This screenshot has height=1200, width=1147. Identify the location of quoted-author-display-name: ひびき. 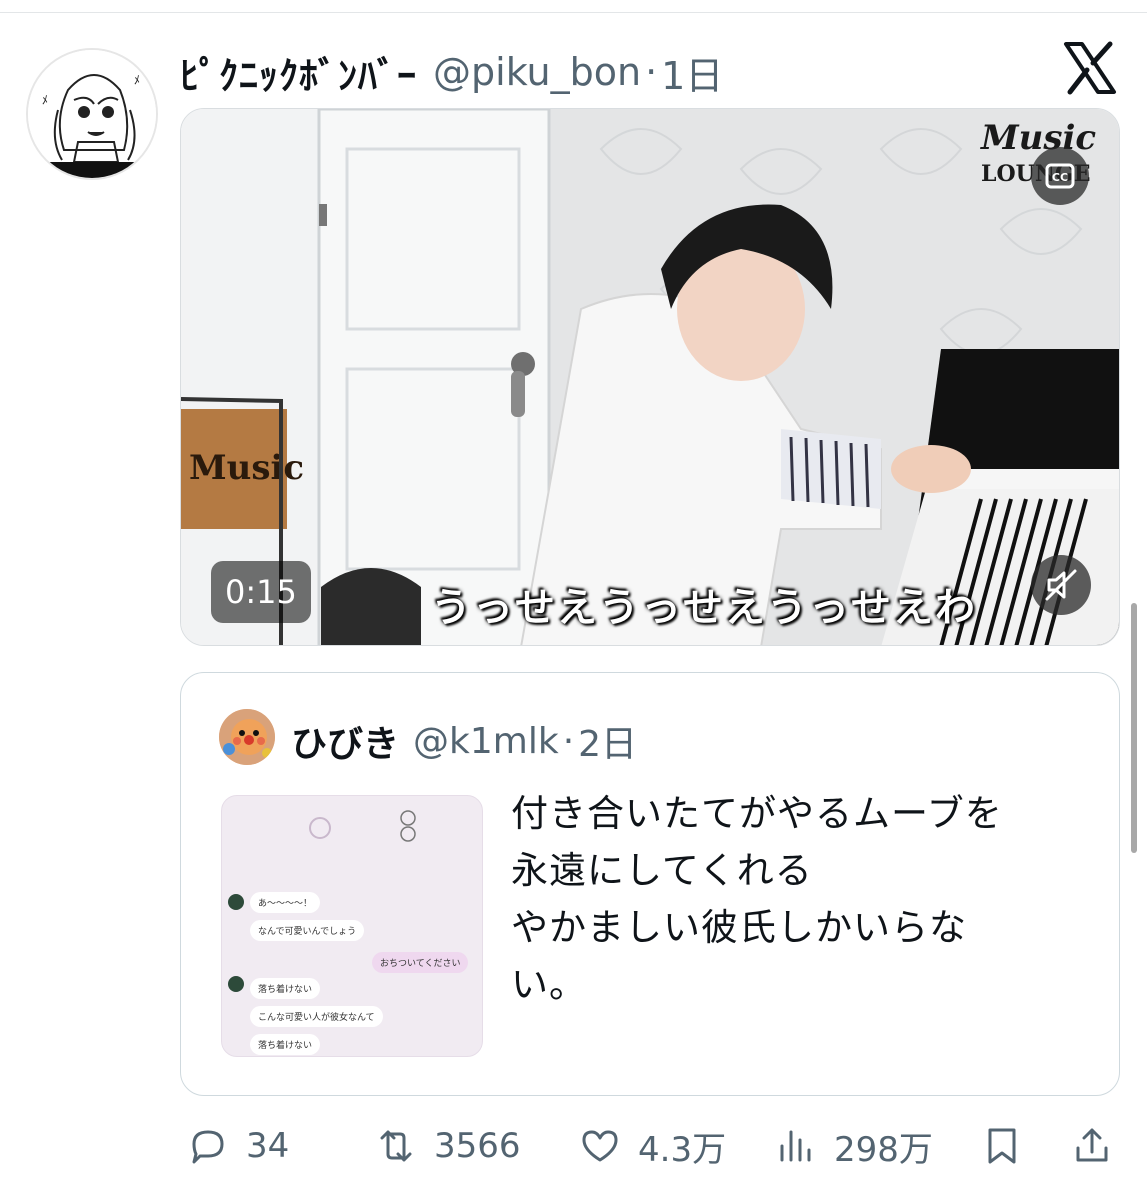
(345, 744).